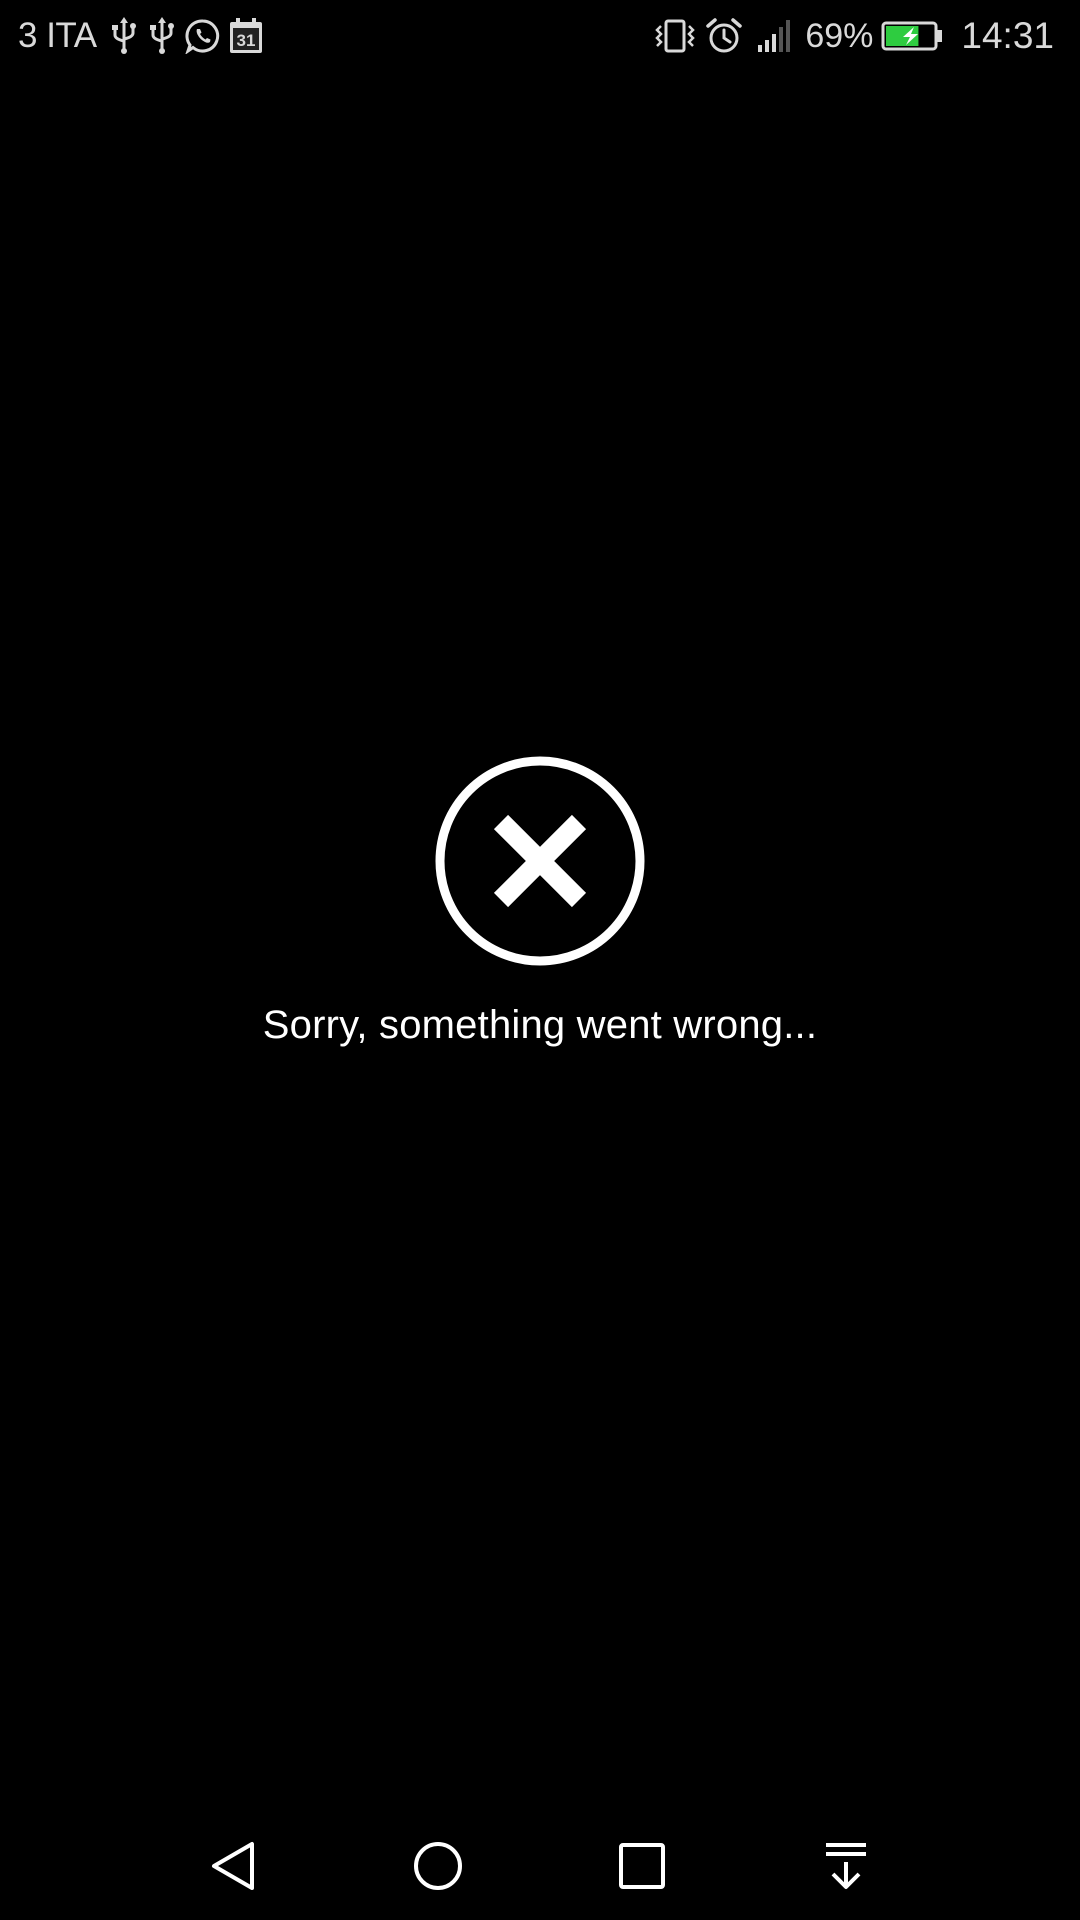 The width and height of the screenshot is (1080, 1920). What do you see at coordinates (144, 36) in the screenshot?
I see `status-bar-left: 3 ITA 31` at bounding box center [144, 36].